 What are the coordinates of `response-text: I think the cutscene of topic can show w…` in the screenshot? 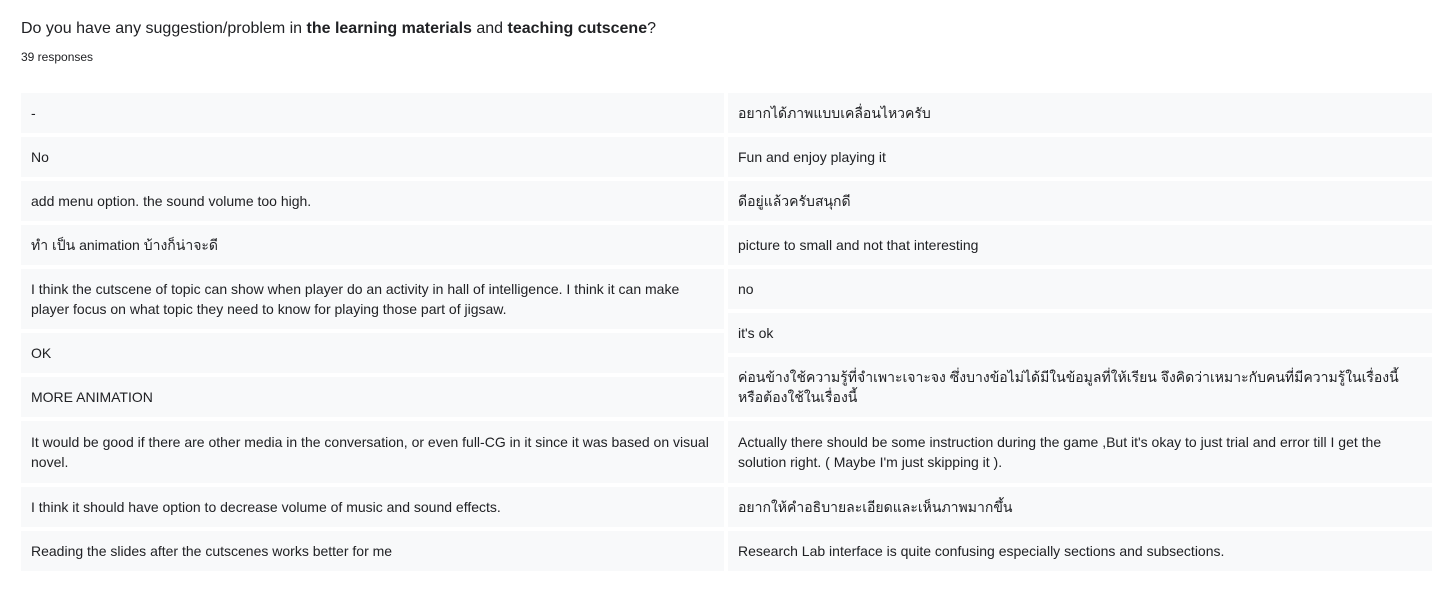 It's located at (355, 299).